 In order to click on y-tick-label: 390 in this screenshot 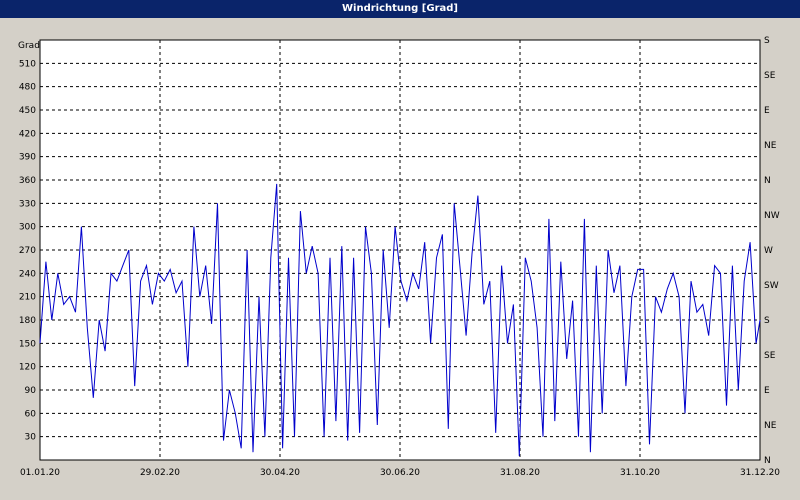, I will do `click(27, 158)`.